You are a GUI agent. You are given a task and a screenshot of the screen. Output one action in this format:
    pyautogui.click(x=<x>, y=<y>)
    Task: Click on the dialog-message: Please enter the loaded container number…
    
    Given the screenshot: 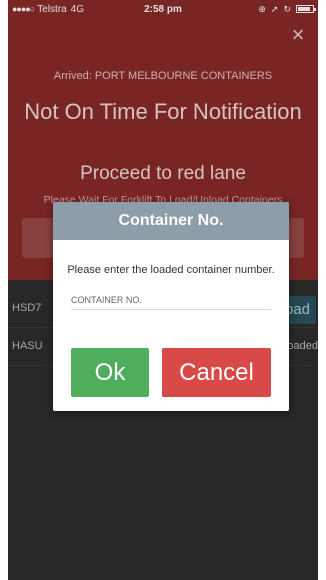 What is the action you would take?
    pyautogui.click(x=171, y=270)
    